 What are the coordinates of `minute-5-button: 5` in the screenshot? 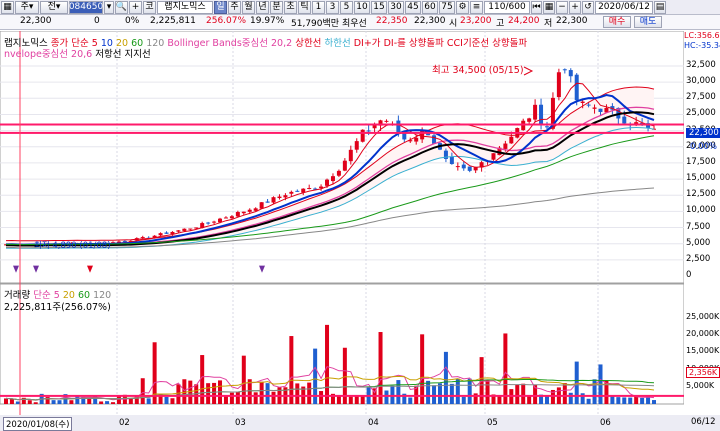 It's located at (346, 7).